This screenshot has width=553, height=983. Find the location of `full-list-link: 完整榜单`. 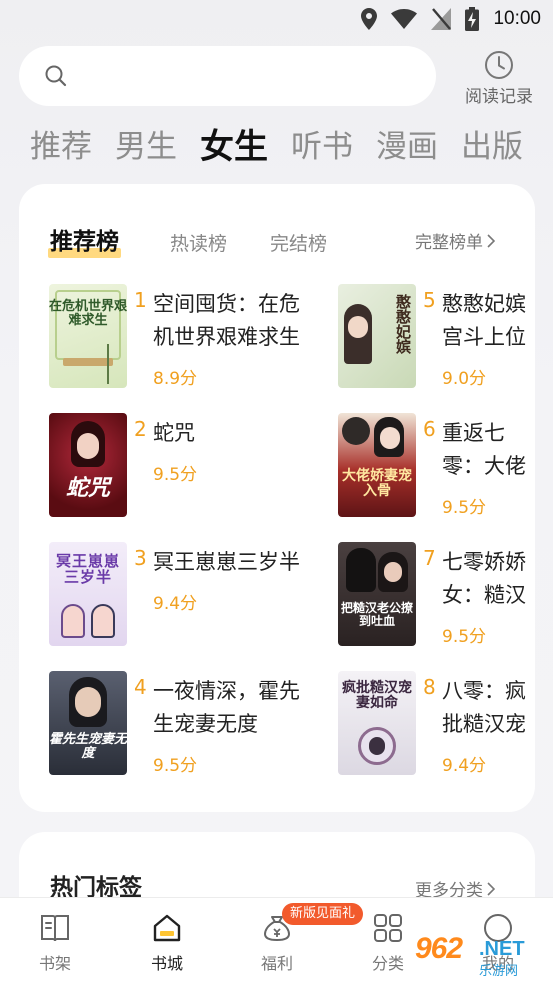

full-list-link: 完整榜单 is located at coordinates (455, 240).